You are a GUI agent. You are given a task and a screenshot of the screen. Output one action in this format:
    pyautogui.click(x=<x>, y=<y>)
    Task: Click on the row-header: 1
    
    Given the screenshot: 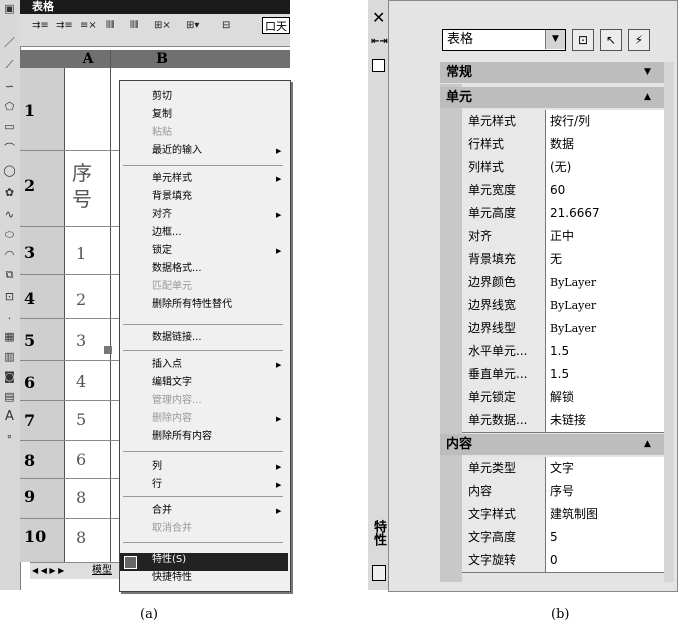 What is the action you would take?
    pyautogui.click(x=44, y=110)
    